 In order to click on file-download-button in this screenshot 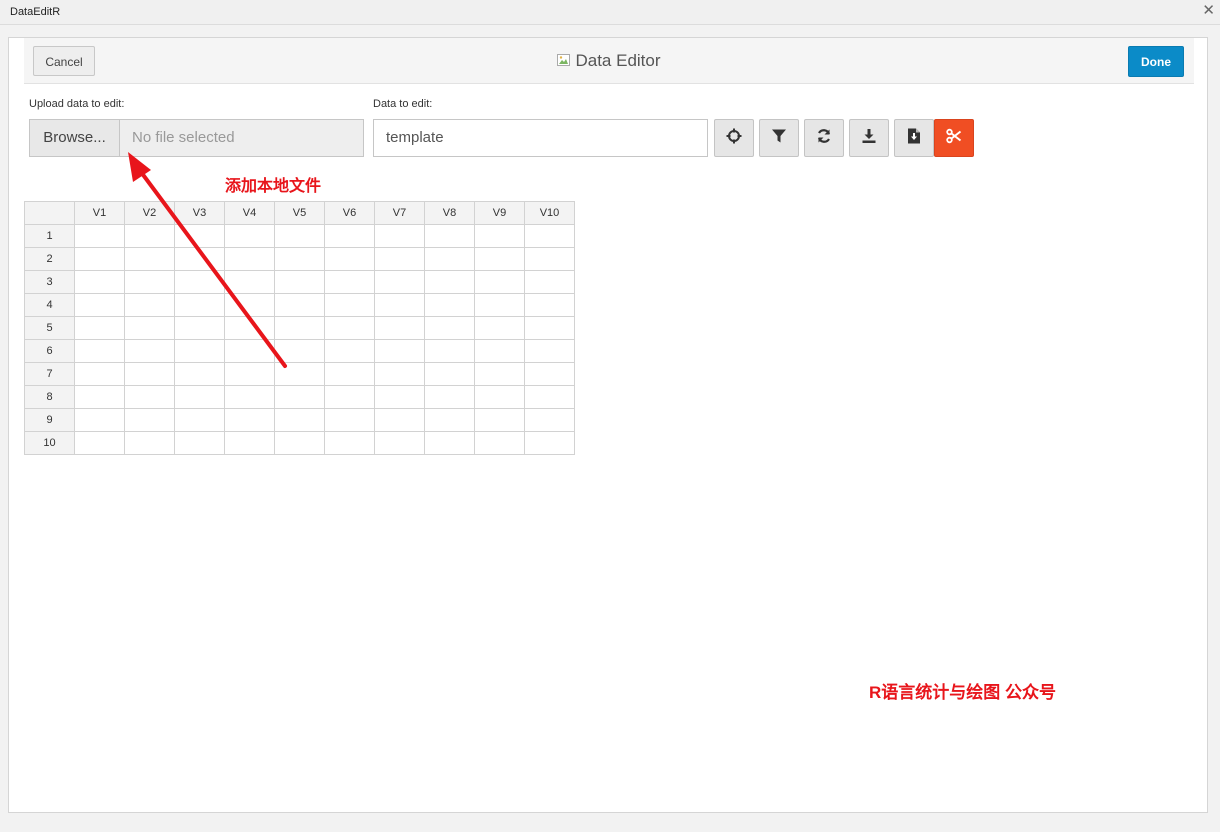, I will do `click(914, 138)`.